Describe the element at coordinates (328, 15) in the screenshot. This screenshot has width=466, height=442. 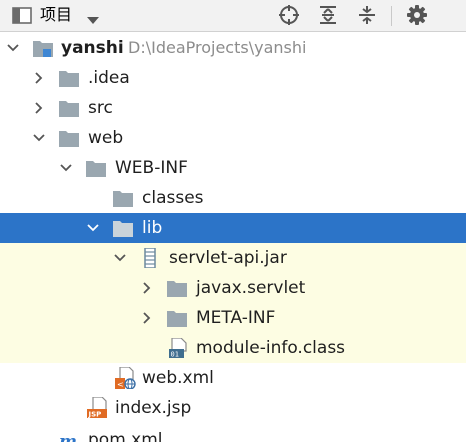
I see `expand-all-icon` at that location.